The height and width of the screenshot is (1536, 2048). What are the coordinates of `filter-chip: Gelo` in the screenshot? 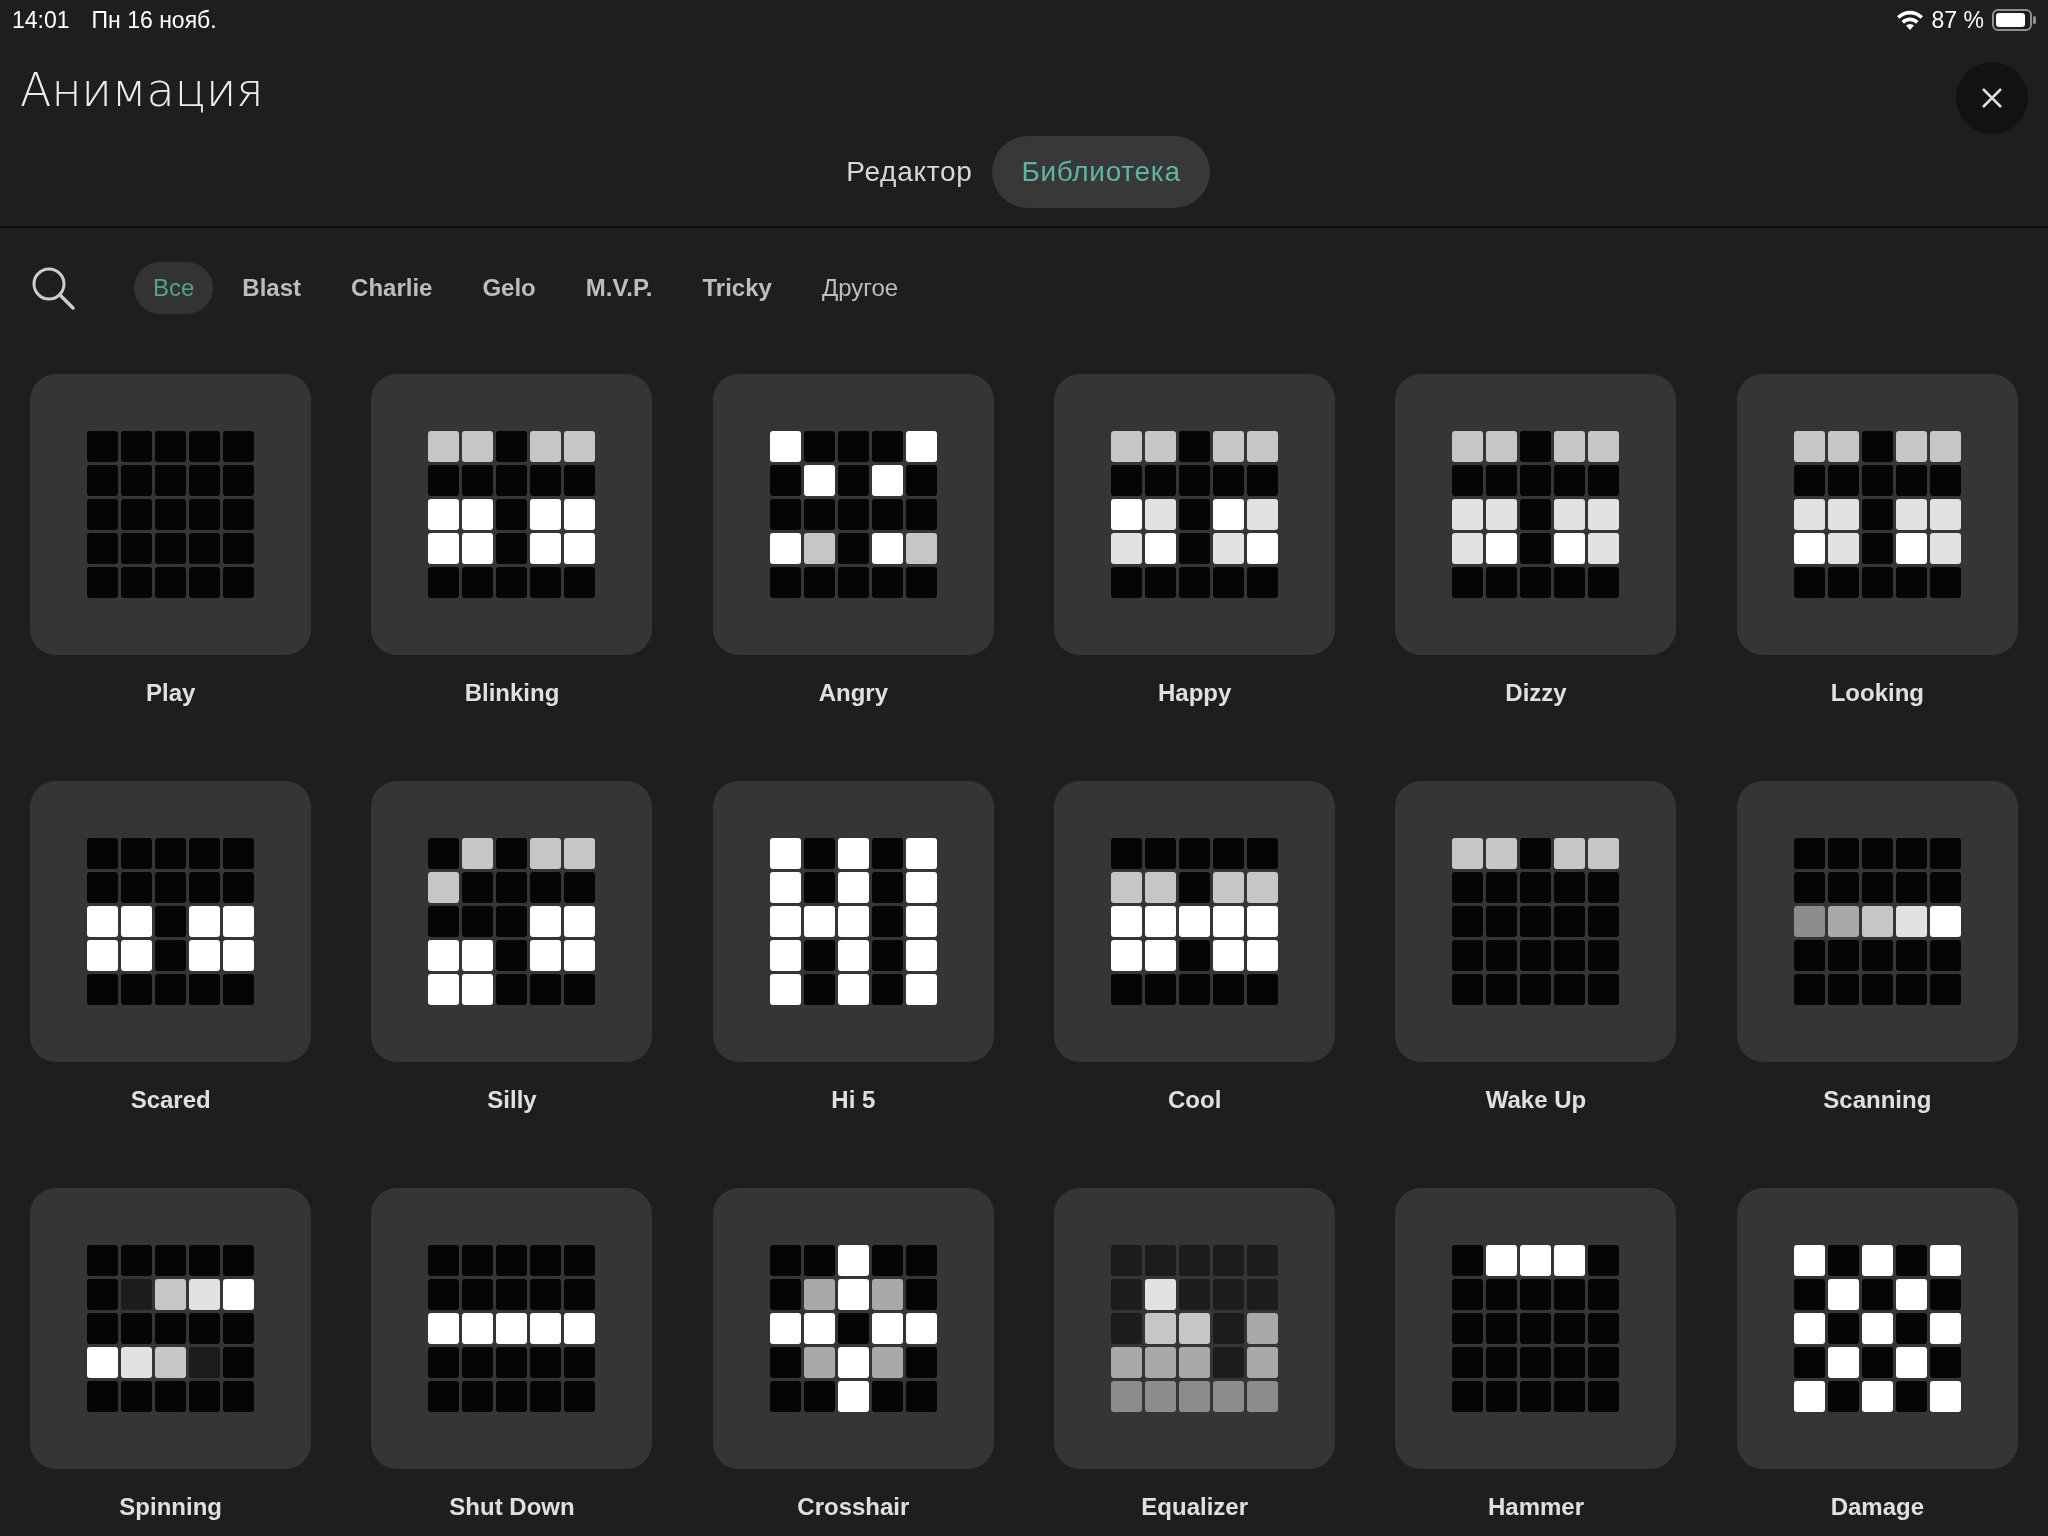 It's located at (509, 288).